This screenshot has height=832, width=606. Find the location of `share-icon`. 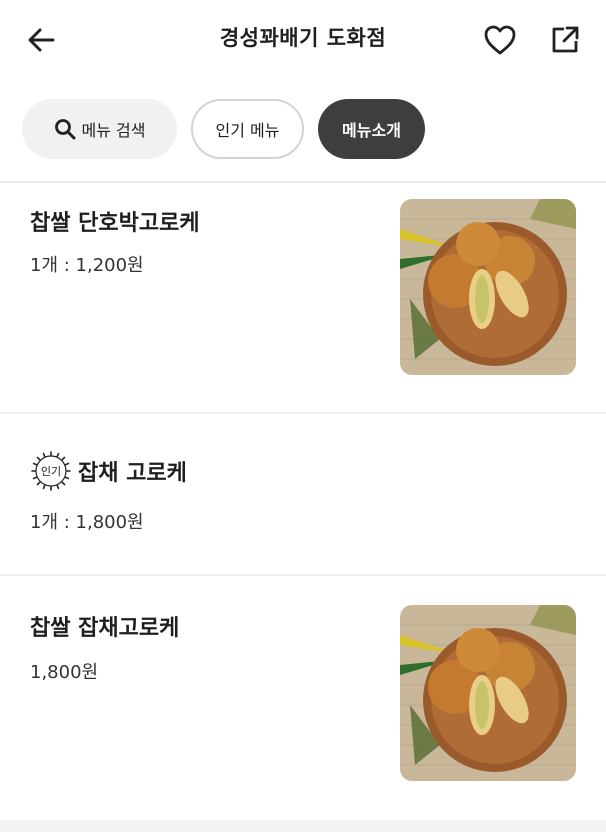

share-icon is located at coordinates (565, 39).